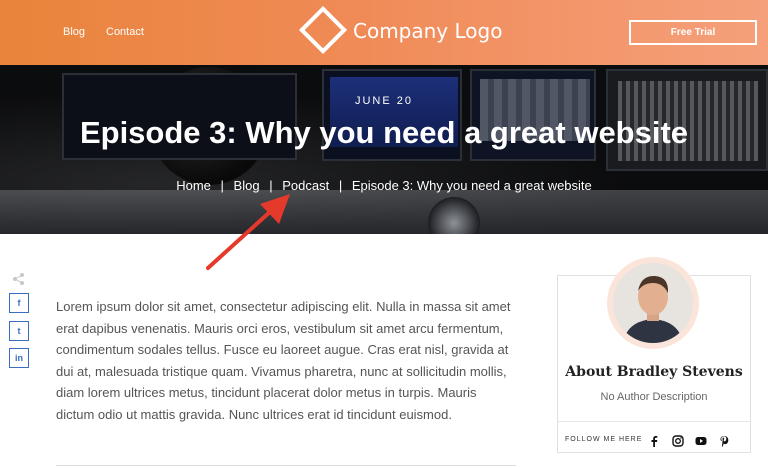 The image size is (768, 468). Describe the element at coordinates (19, 279) in the screenshot. I see `share-icon` at that location.